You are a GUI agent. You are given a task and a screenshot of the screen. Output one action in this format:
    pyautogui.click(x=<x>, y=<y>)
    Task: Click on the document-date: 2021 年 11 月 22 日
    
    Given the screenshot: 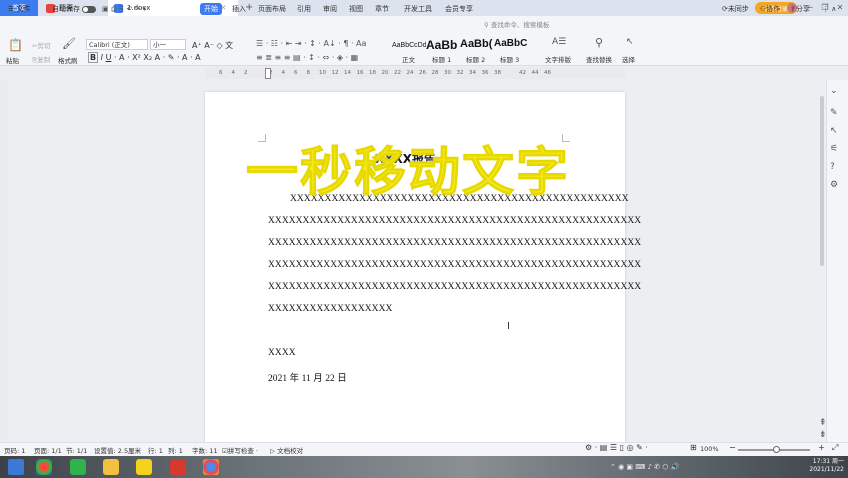 What is the action you would take?
    pyautogui.click(x=307, y=377)
    